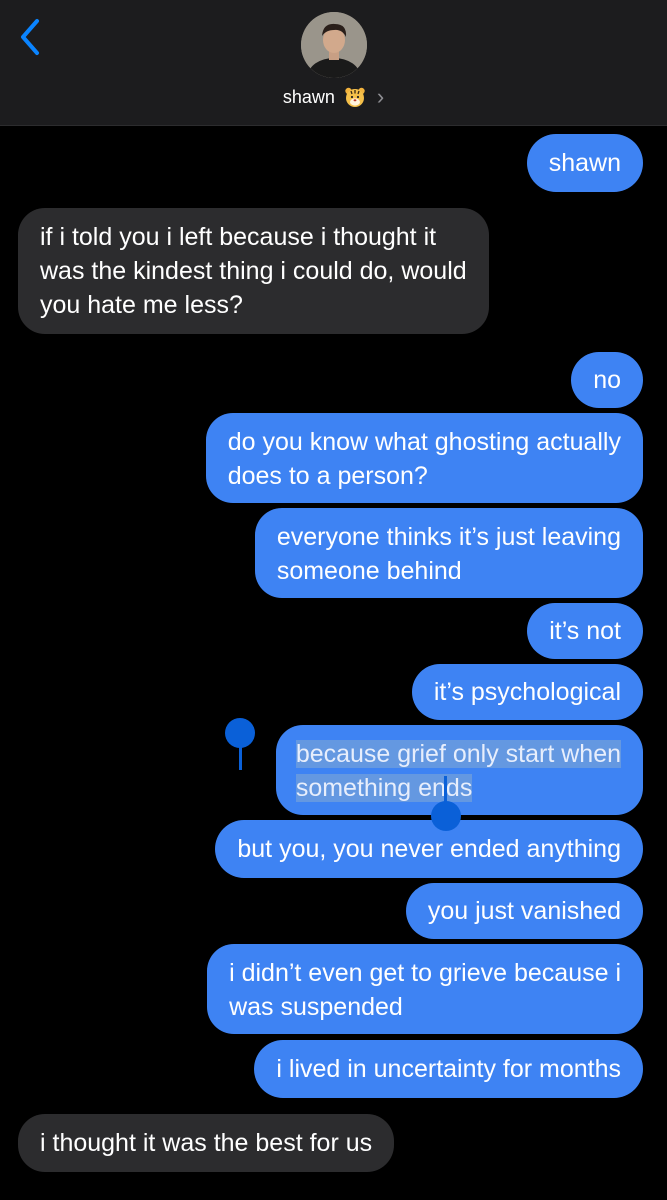 The width and height of the screenshot is (667, 1200). What do you see at coordinates (355, 97) in the screenshot?
I see `tiger-emoji-icon` at bounding box center [355, 97].